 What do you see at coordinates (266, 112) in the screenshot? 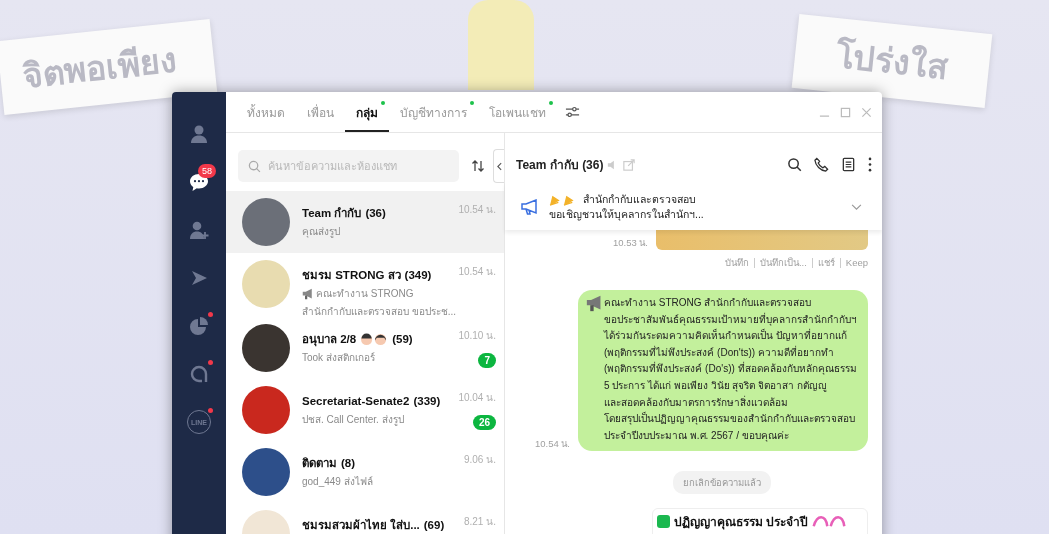
I see `filter-tab: ทั้งหมด` at bounding box center [266, 112].